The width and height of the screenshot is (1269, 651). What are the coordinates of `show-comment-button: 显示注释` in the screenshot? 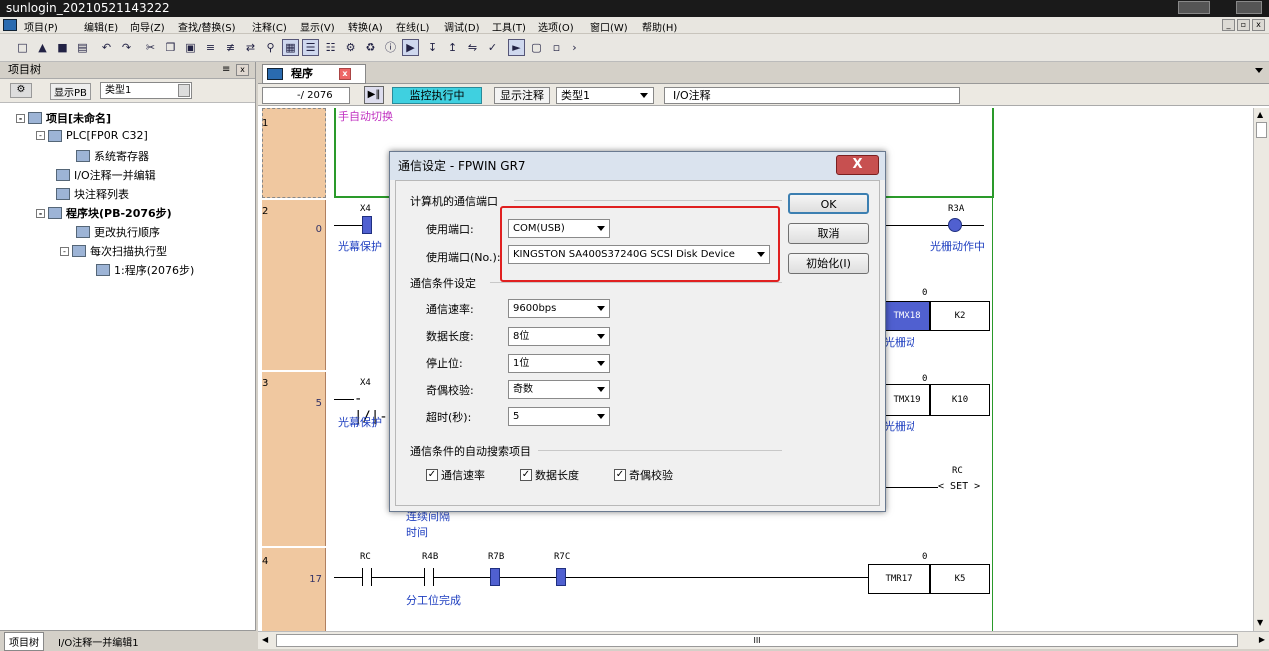 It's located at (522, 95).